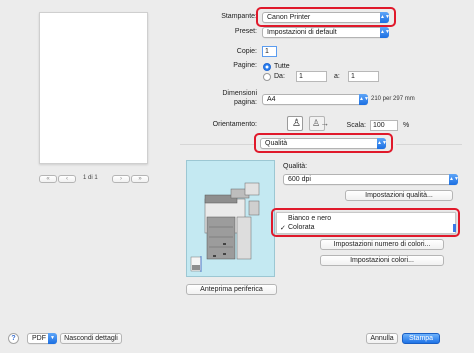 Image resolution: width=474 pixels, height=353 pixels. I want to click on preview-nav-back: « ‹, so click(57, 179).